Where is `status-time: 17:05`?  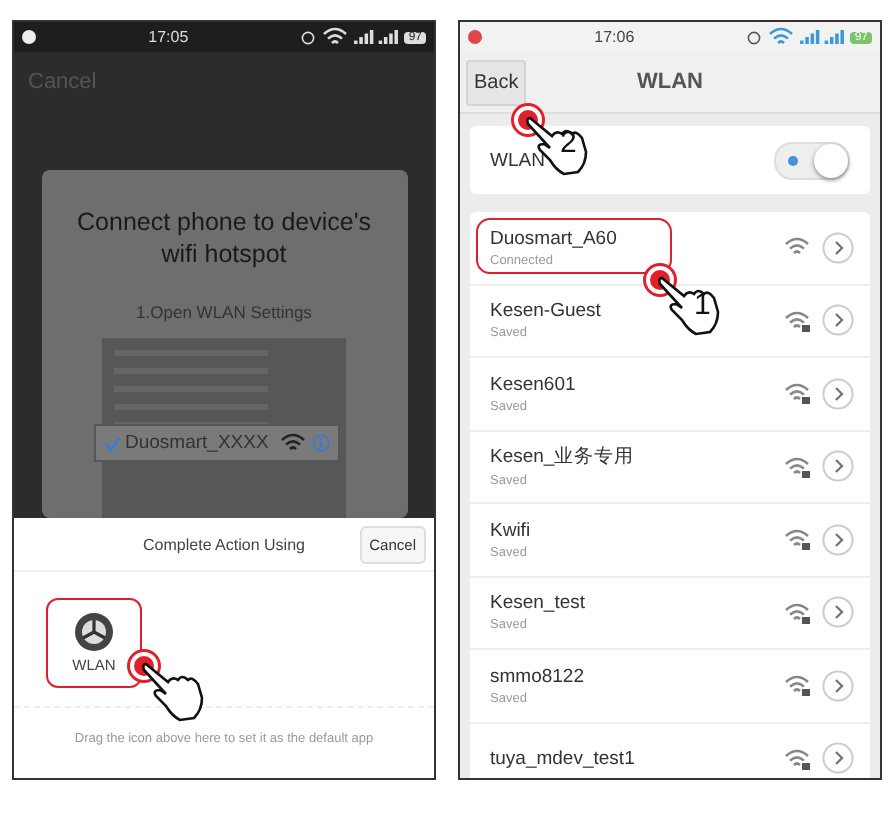 status-time: 17:05 is located at coordinates (168, 37).